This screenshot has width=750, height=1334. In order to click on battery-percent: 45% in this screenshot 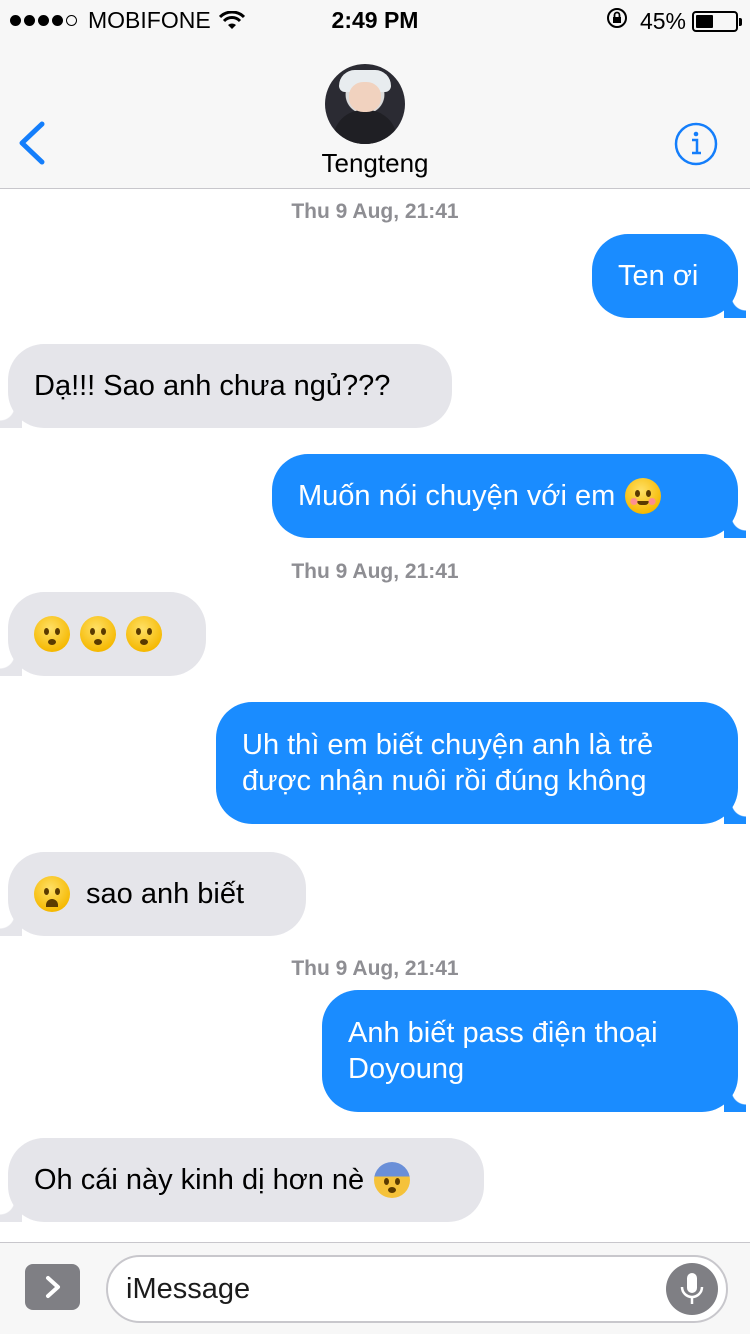, I will do `click(662, 20)`.